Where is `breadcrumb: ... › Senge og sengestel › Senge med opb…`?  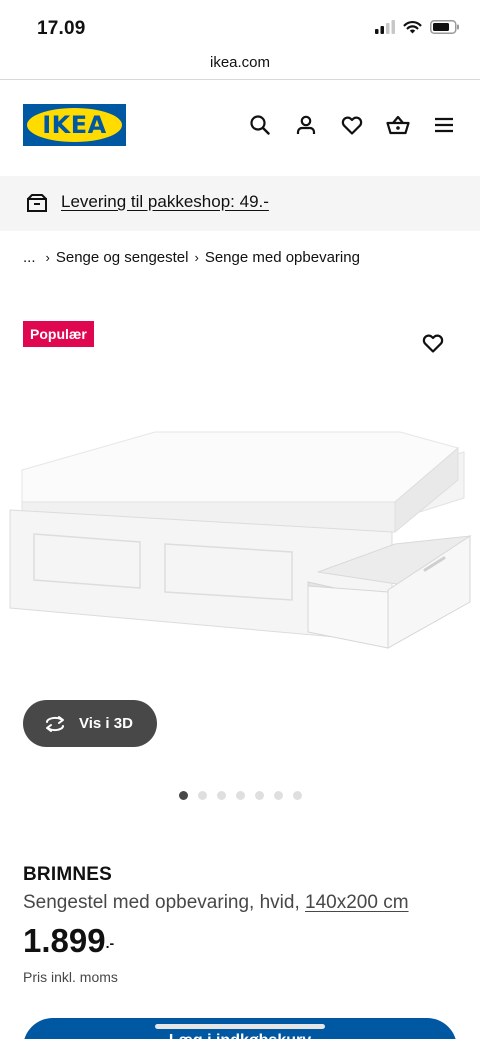 breadcrumb: ... › Senge og sengestel › Senge med opb… is located at coordinates (191, 257).